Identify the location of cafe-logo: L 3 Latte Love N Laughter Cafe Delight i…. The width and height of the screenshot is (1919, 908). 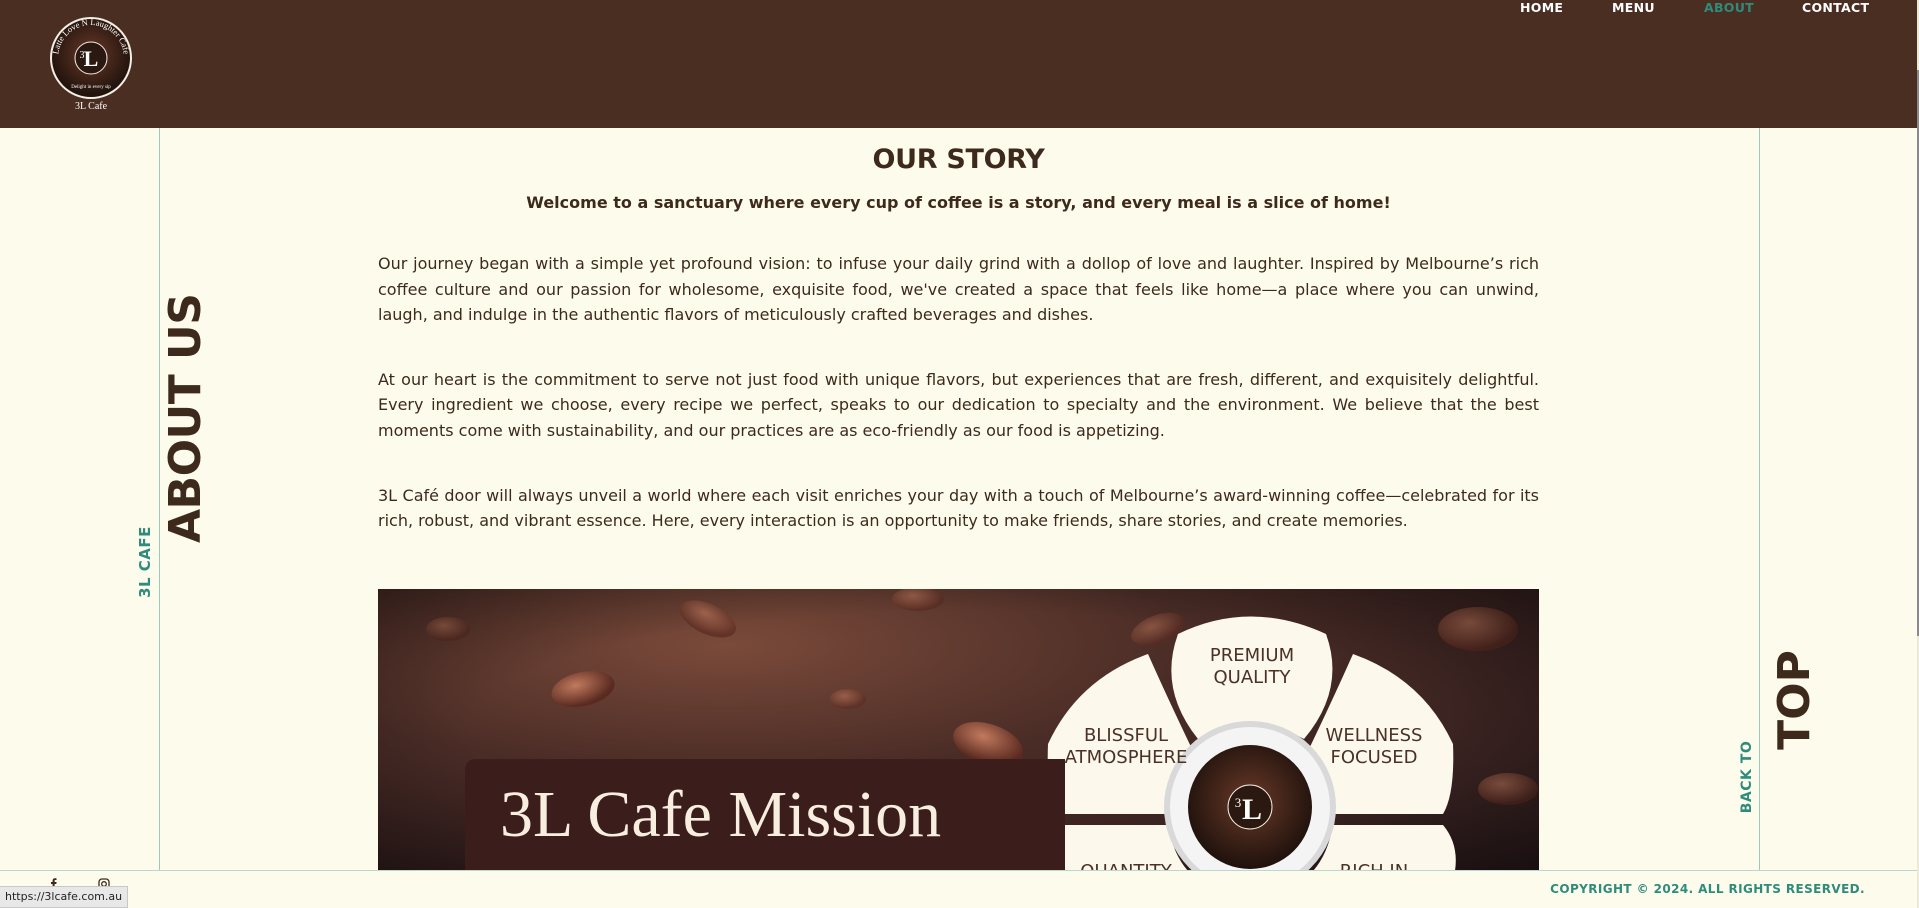
(91, 63).